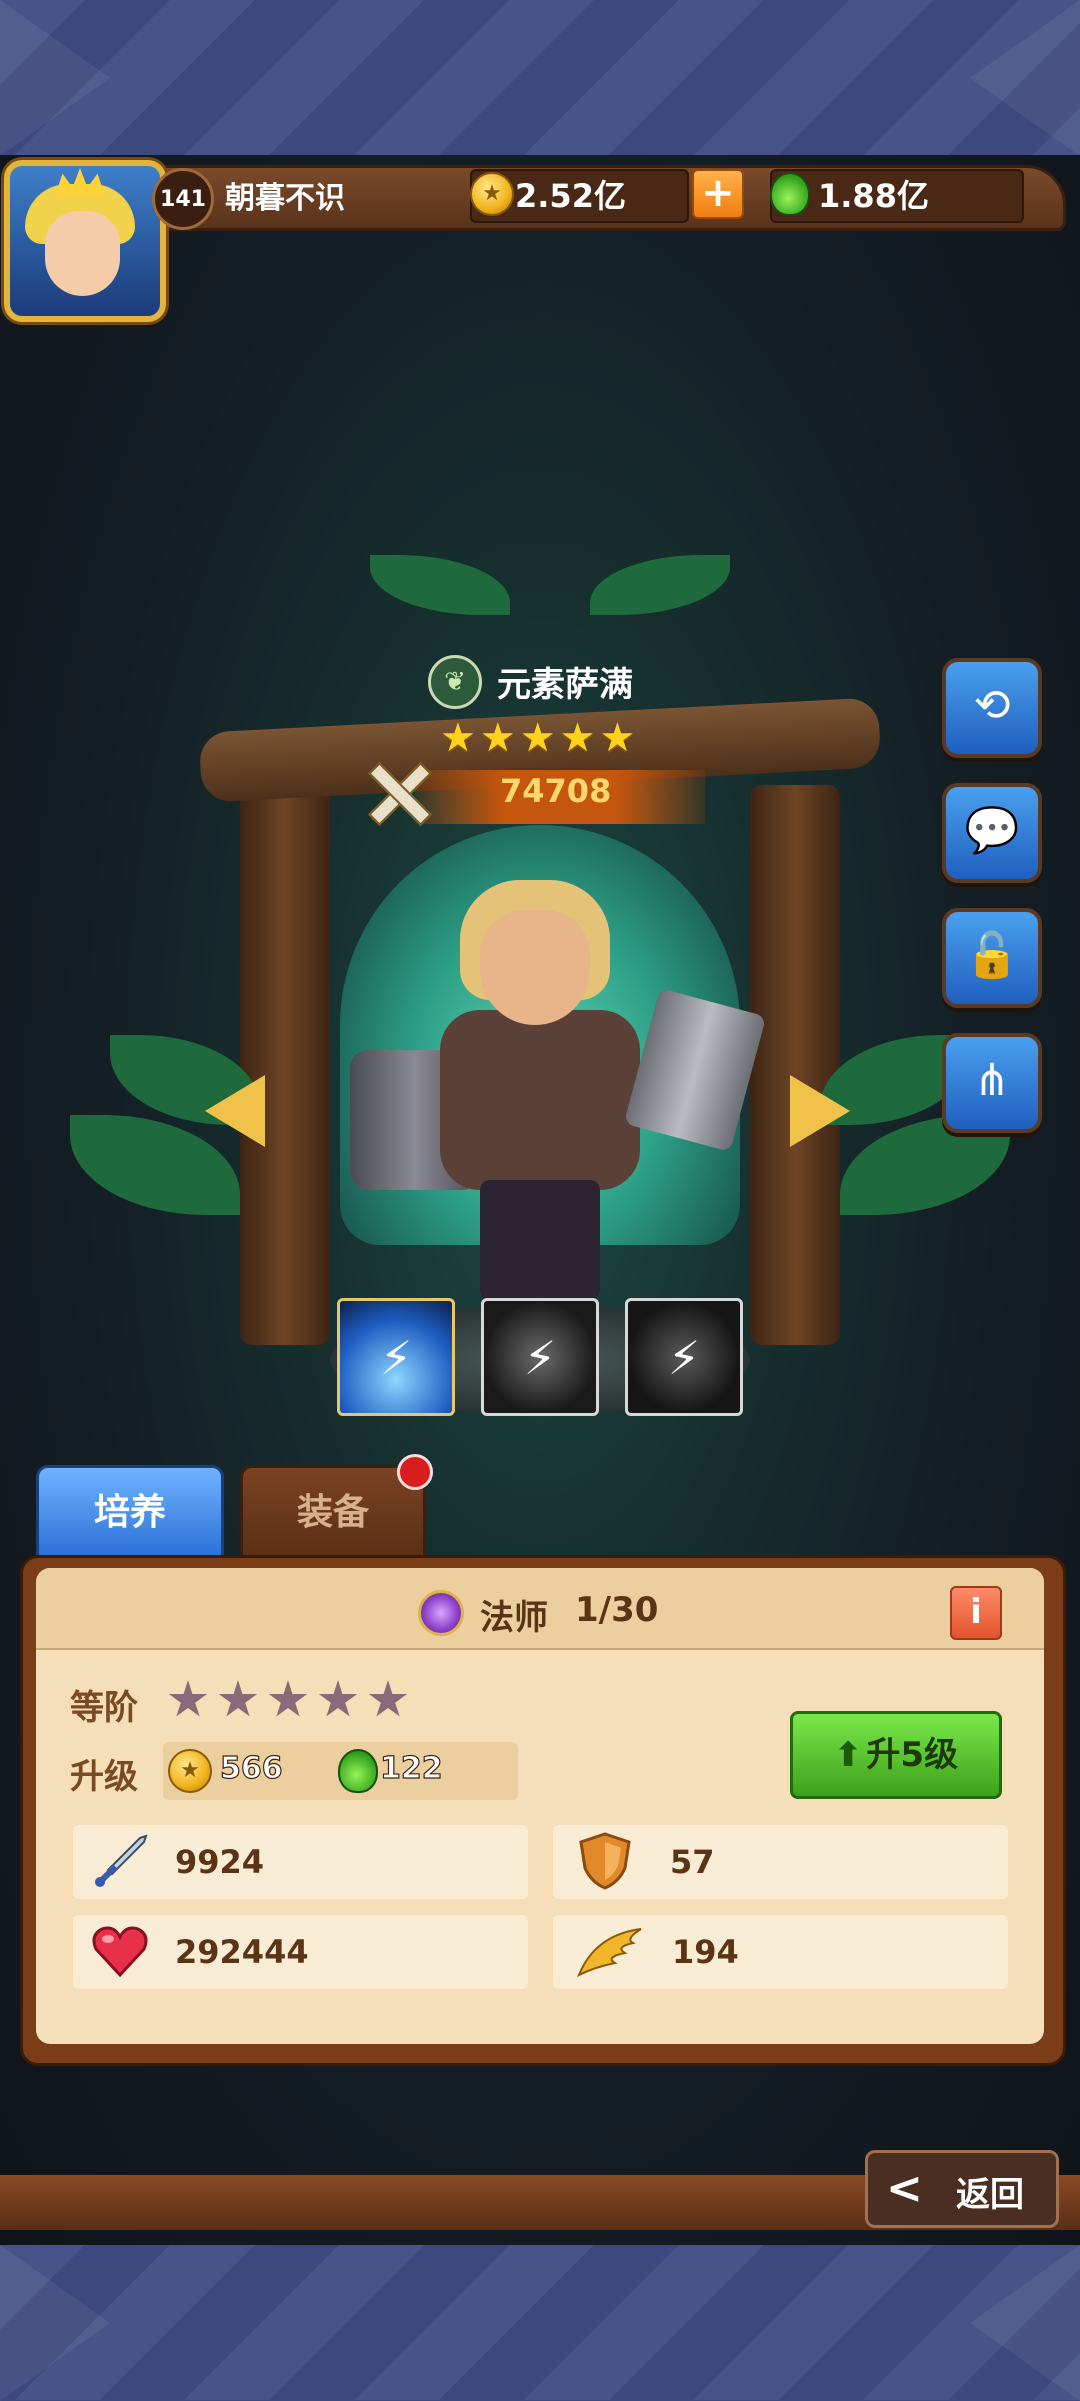 The width and height of the screenshot is (1080, 2401). I want to click on player-avatar, so click(85, 241).